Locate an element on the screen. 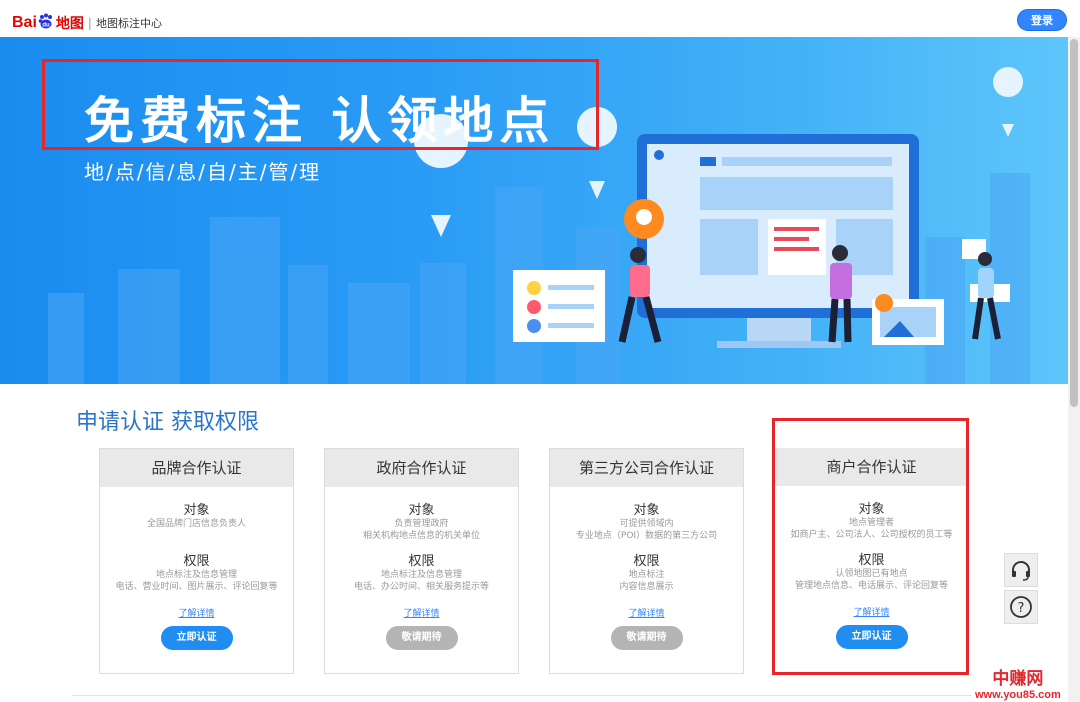 Image resolution: width=1080 pixels, height=702 pixels. hero-subtitle: 地/点/信/息/自/主/管/理 is located at coordinates (203, 172).